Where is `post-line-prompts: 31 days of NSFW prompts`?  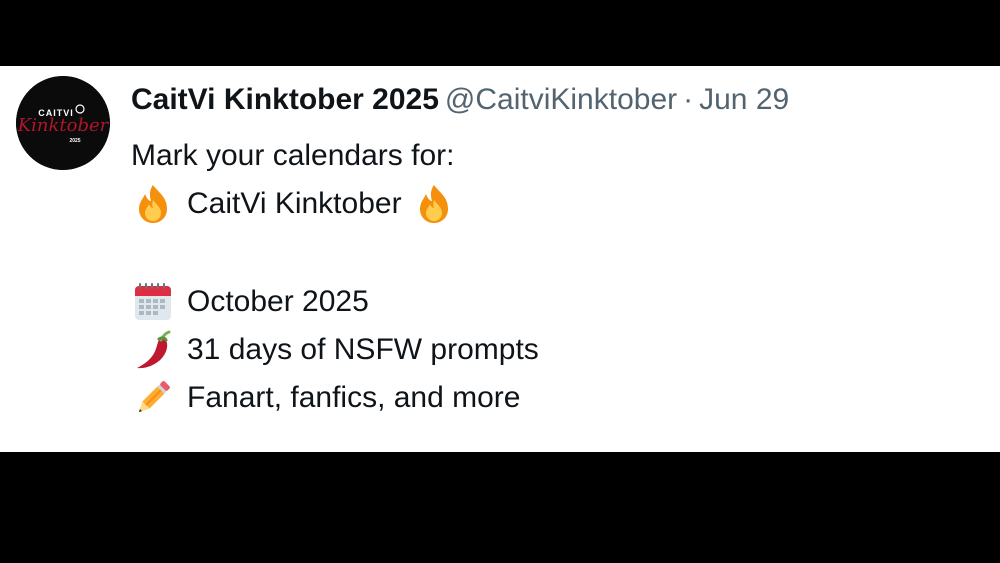
post-line-prompts: 31 days of NSFW prompts is located at coordinates (556, 350).